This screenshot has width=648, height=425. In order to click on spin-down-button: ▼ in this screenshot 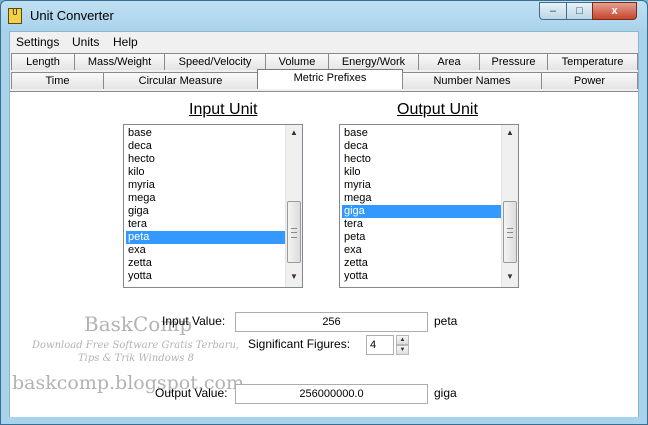, I will do `click(402, 350)`.